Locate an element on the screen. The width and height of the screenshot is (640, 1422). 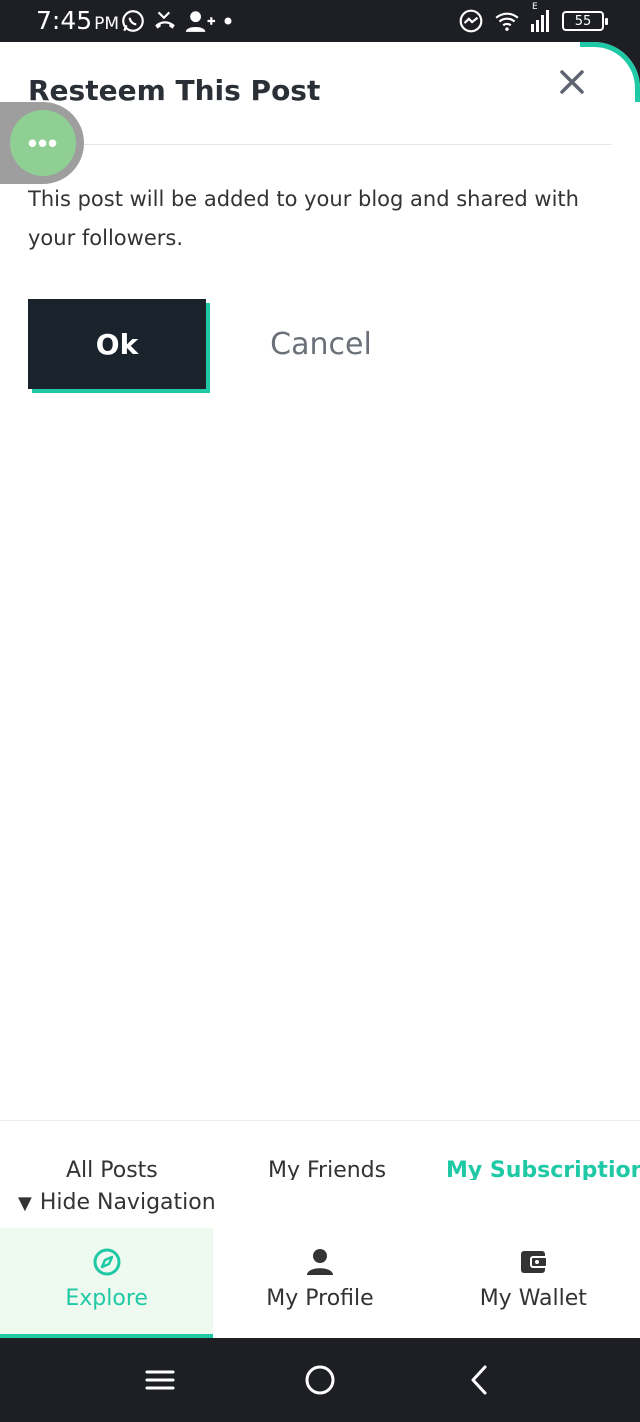
back-chevron-icon is located at coordinates (479, 1380).